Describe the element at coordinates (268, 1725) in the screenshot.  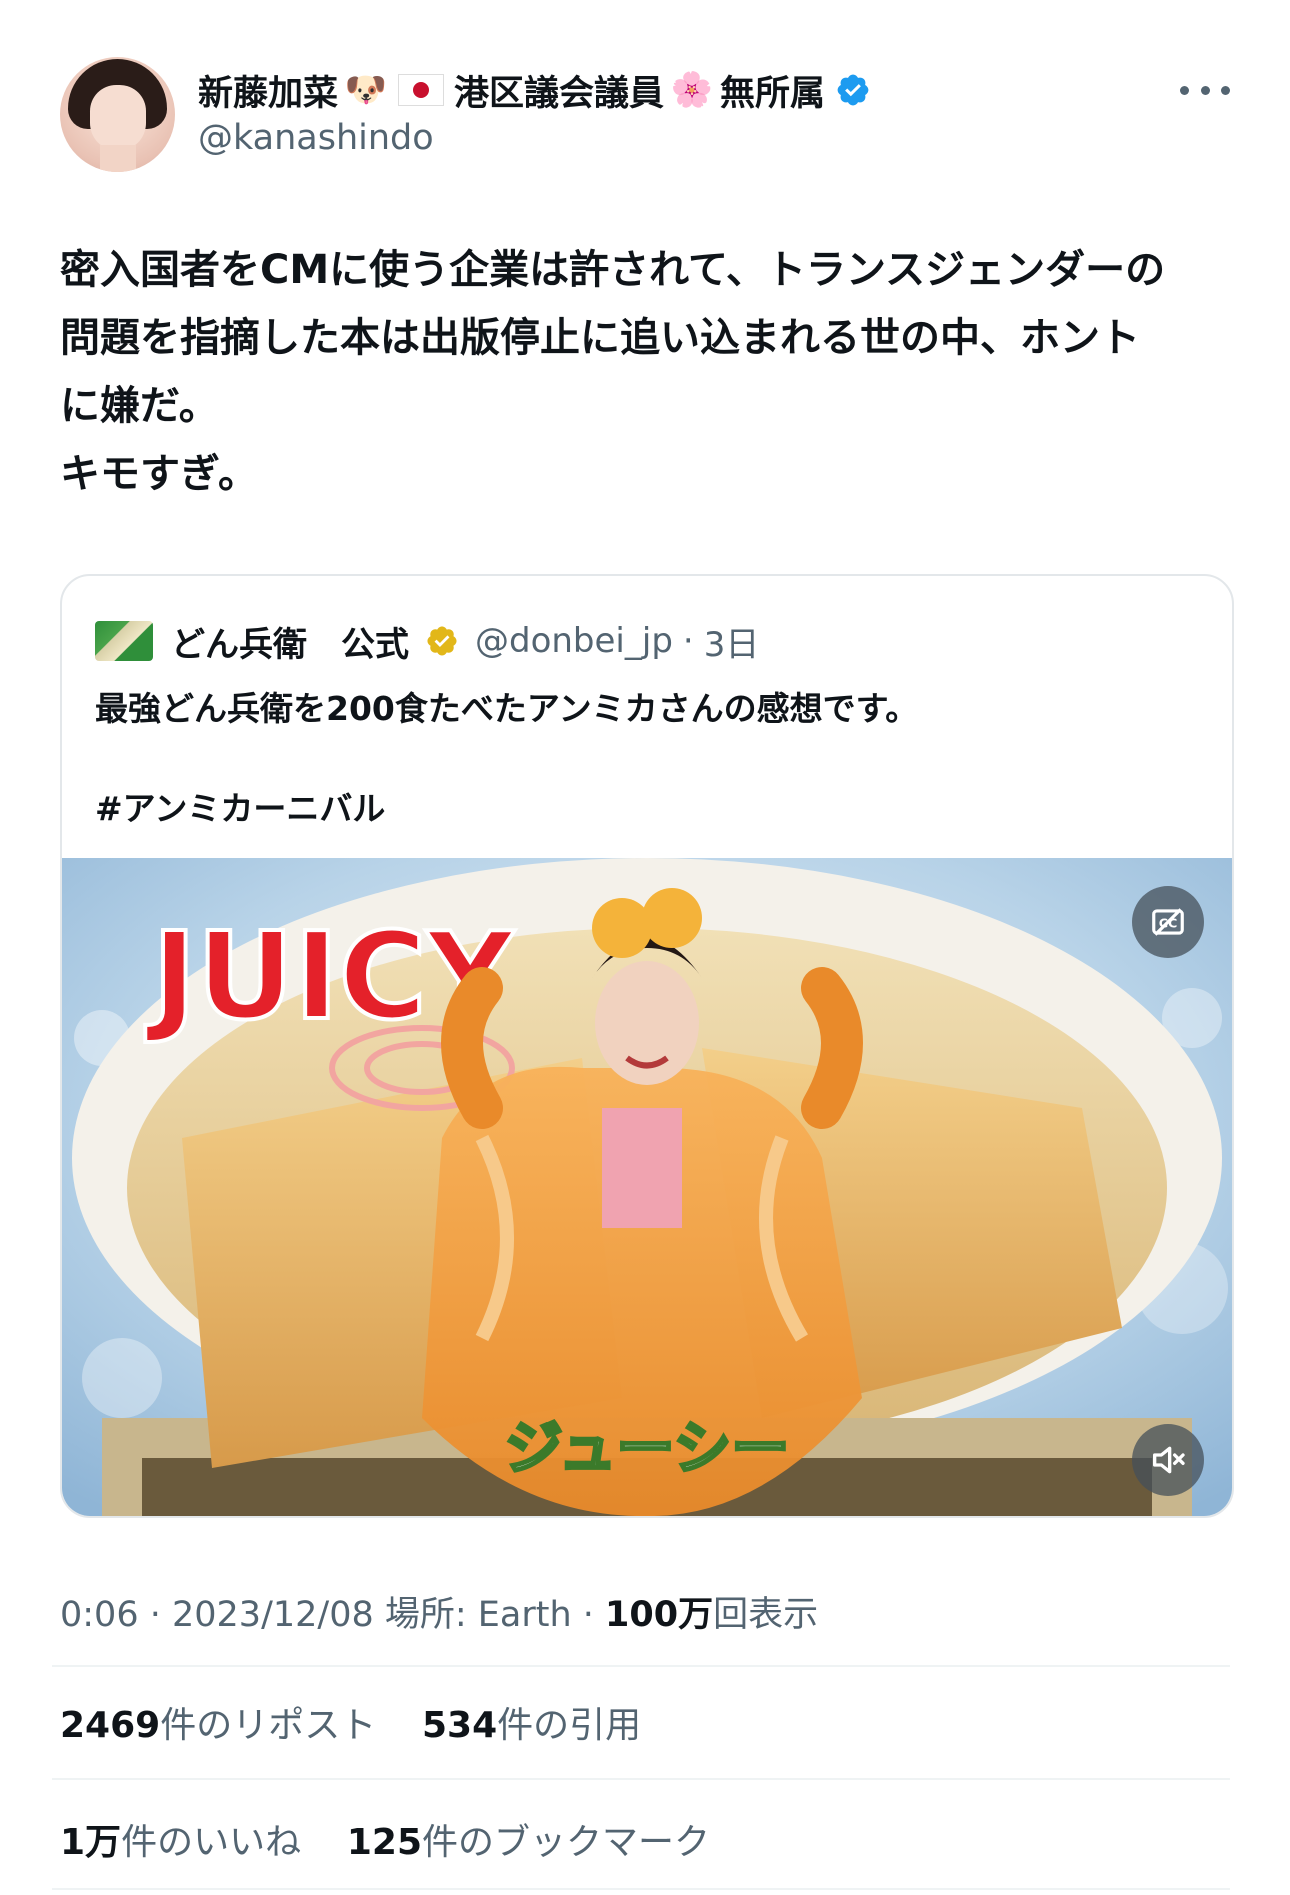
I see `reposts-label: 件のリポスト` at that location.